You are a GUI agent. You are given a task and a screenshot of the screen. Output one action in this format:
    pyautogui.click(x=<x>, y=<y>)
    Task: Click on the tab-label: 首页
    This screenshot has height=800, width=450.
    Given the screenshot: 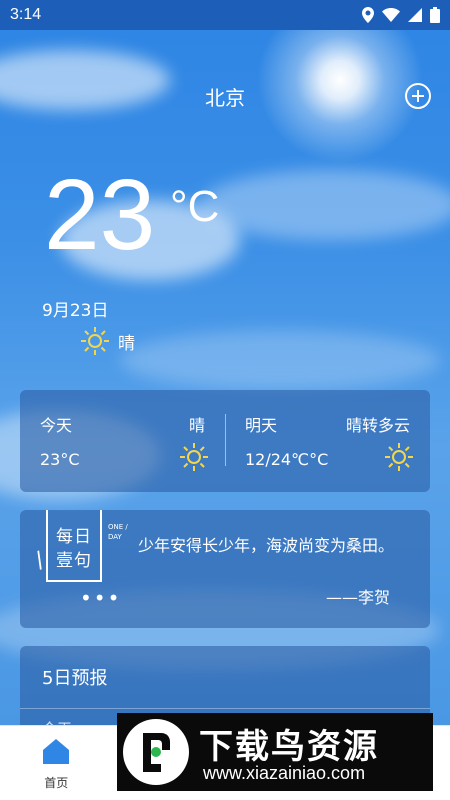 What is the action you would take?
    pyautogui.click(x=56, y=783)
    